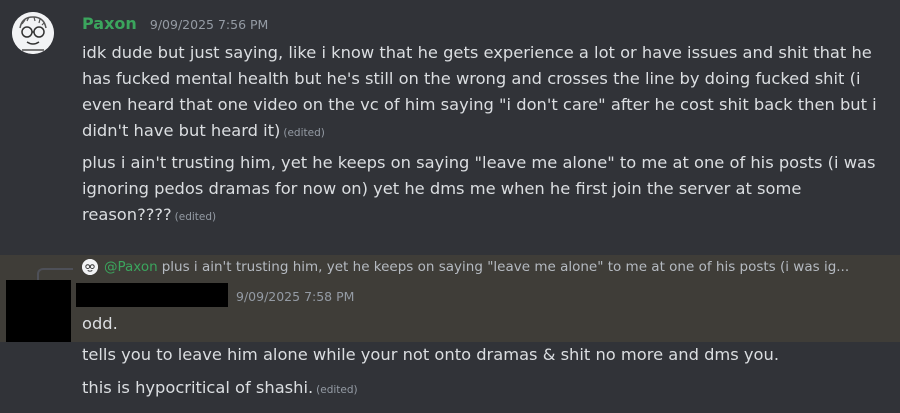 This screenshot has height=413, width=900. I want to click on reply-mention: @Paxon, so click(131, 267).